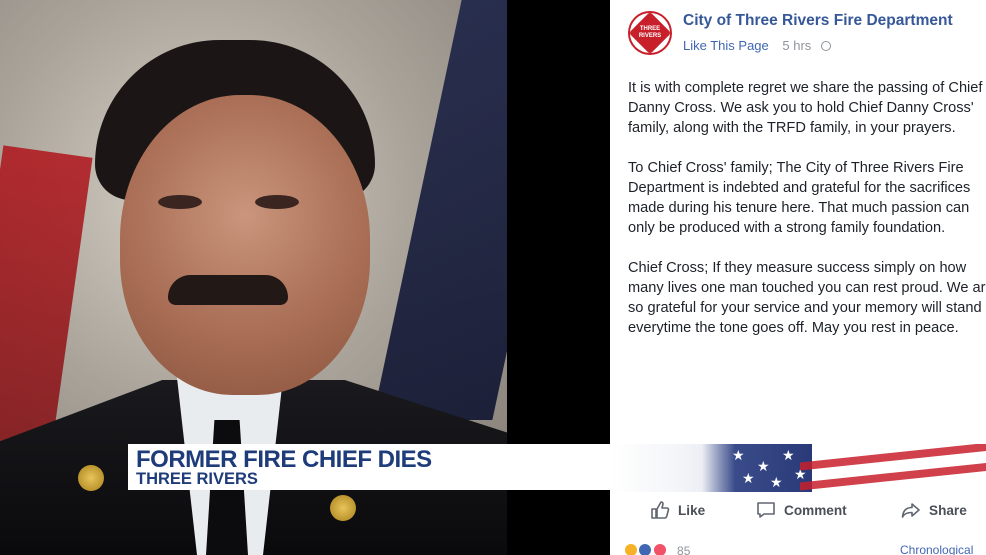 Image resolution: width=986 pixels, height=555 pixels. I want to click on like-button: Like, so click(677, 510).